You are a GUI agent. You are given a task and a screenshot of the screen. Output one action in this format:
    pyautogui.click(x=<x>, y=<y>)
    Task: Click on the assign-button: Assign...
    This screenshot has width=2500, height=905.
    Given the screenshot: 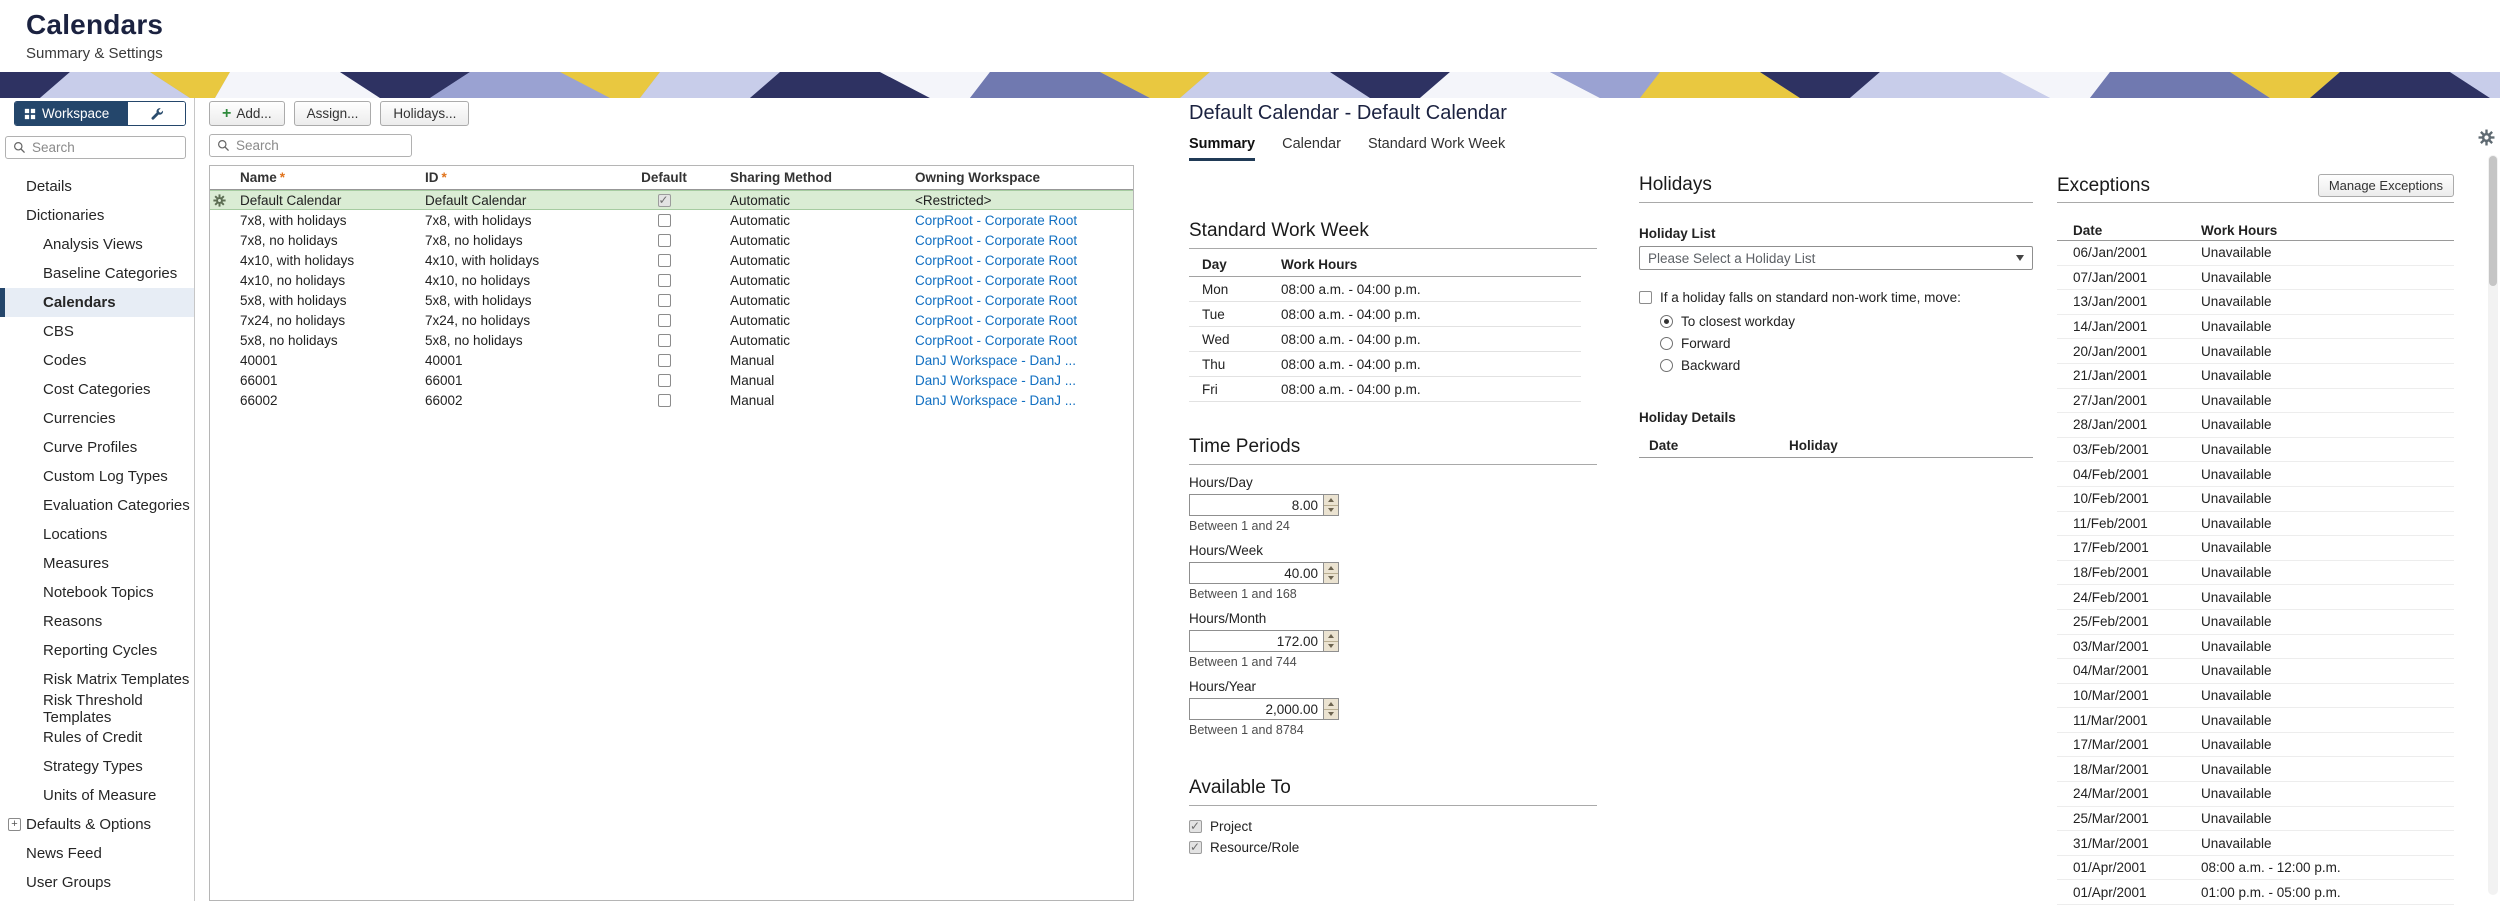 What is the action you would take?
    pyautogui.click(x=332, y=113)
    